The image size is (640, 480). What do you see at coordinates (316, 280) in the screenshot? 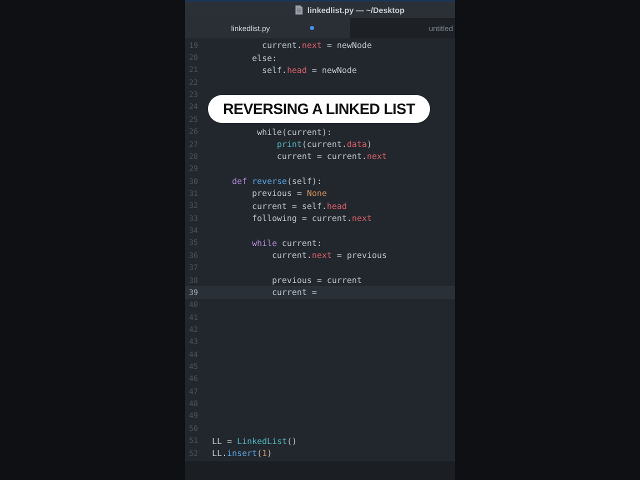
I see `code-line: previous = current` at bounding box center [316, 280].